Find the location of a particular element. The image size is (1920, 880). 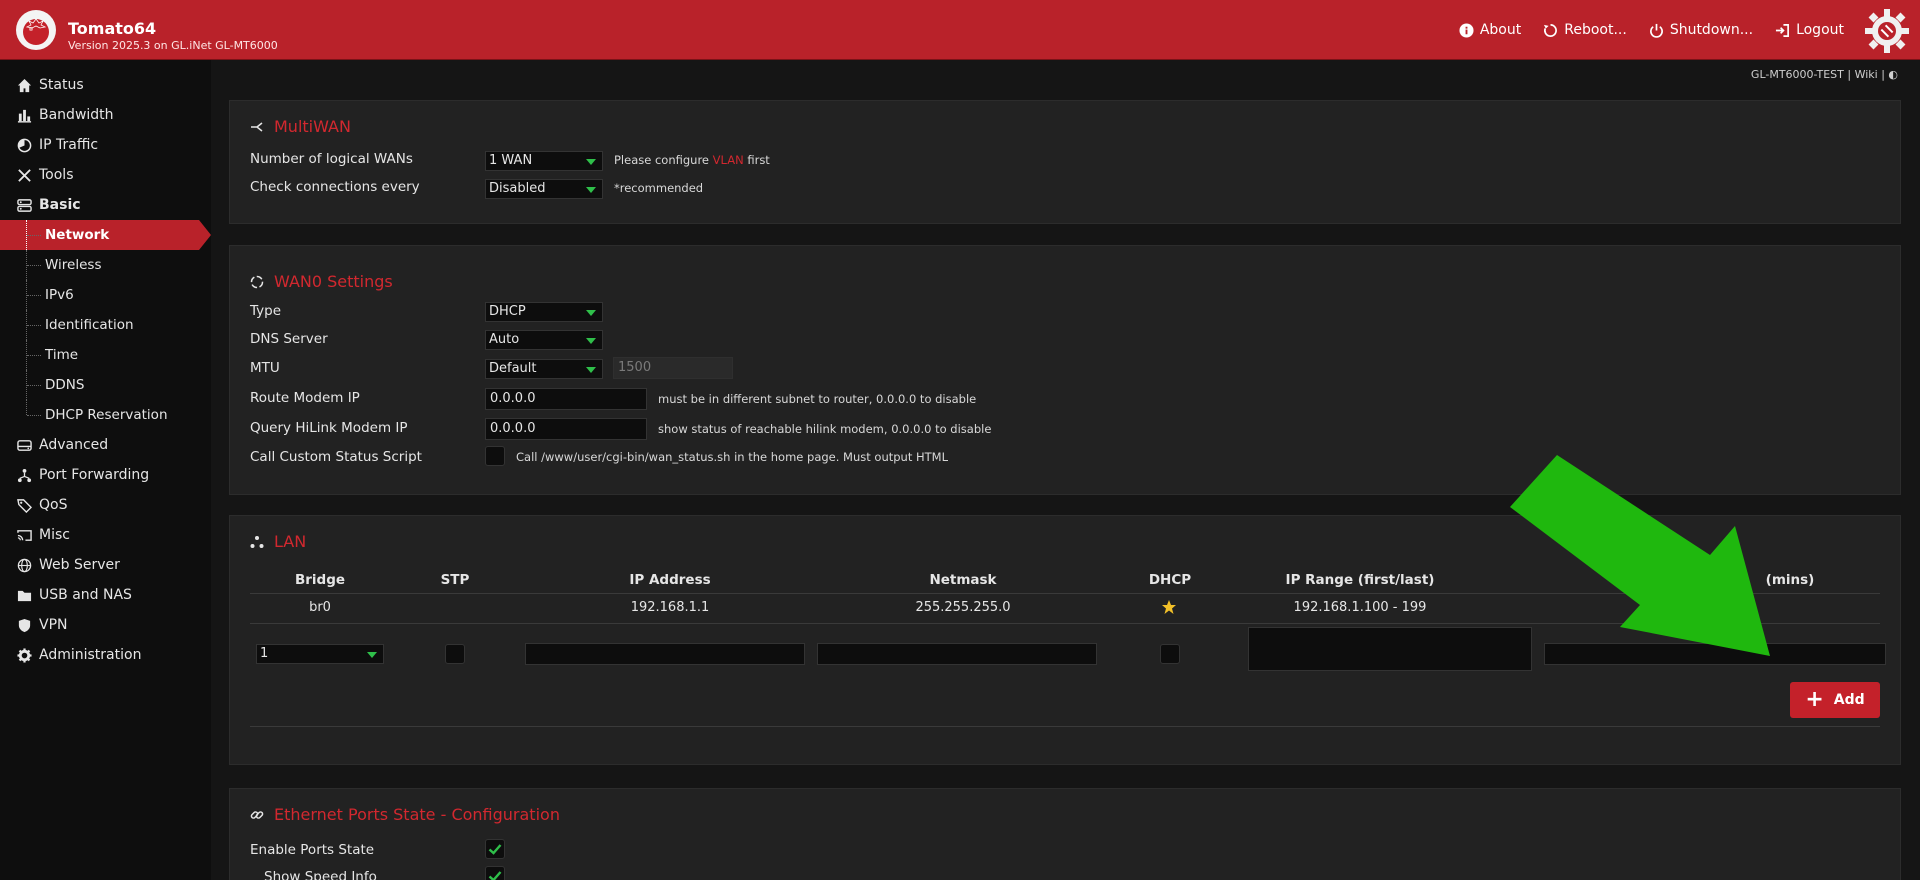

new-stp-checkbox is located at coordinates (455, 654).